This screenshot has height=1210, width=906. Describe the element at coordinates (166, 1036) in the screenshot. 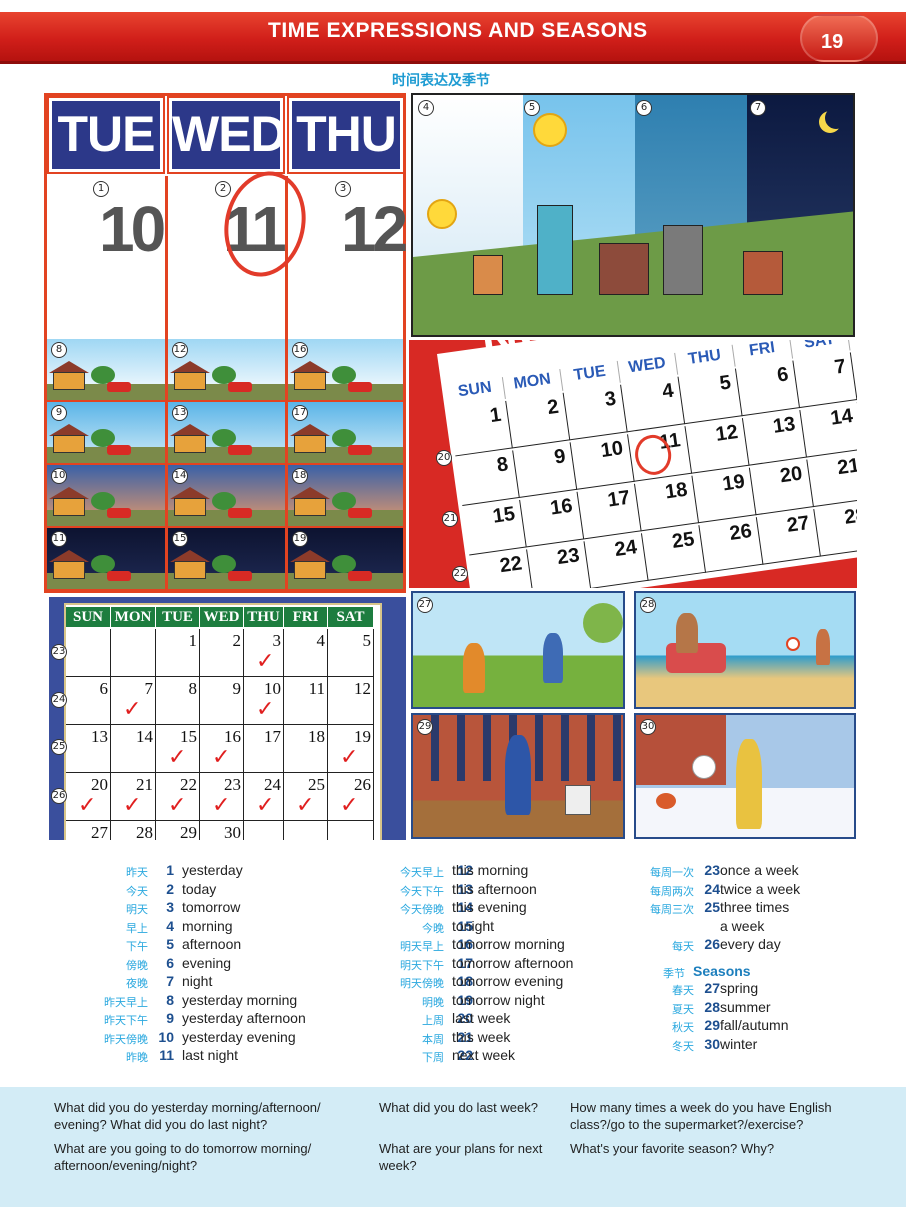

I see `vocab-number: 10` at that location.